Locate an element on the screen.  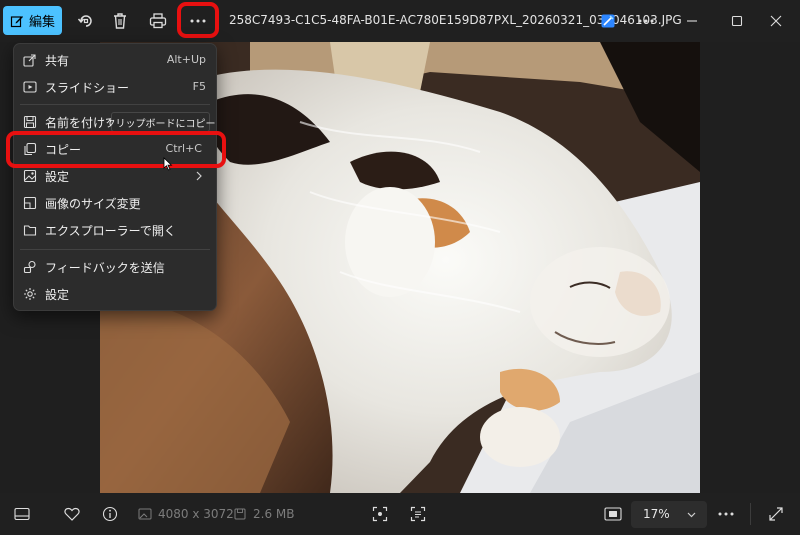
actual-size-button is located at coordinates (613, 514).